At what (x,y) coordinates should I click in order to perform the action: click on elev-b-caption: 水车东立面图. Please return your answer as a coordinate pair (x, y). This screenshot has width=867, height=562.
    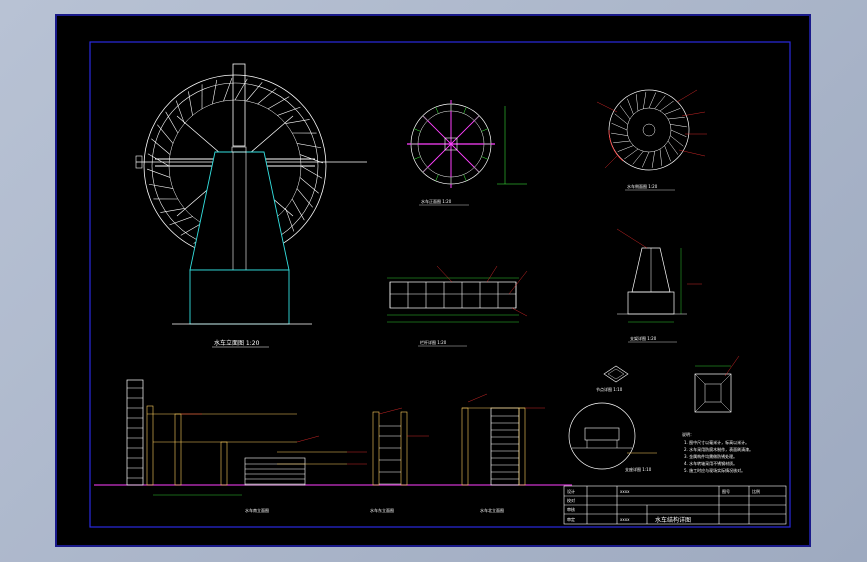
    Looking at the image, I should click on (382, 510).